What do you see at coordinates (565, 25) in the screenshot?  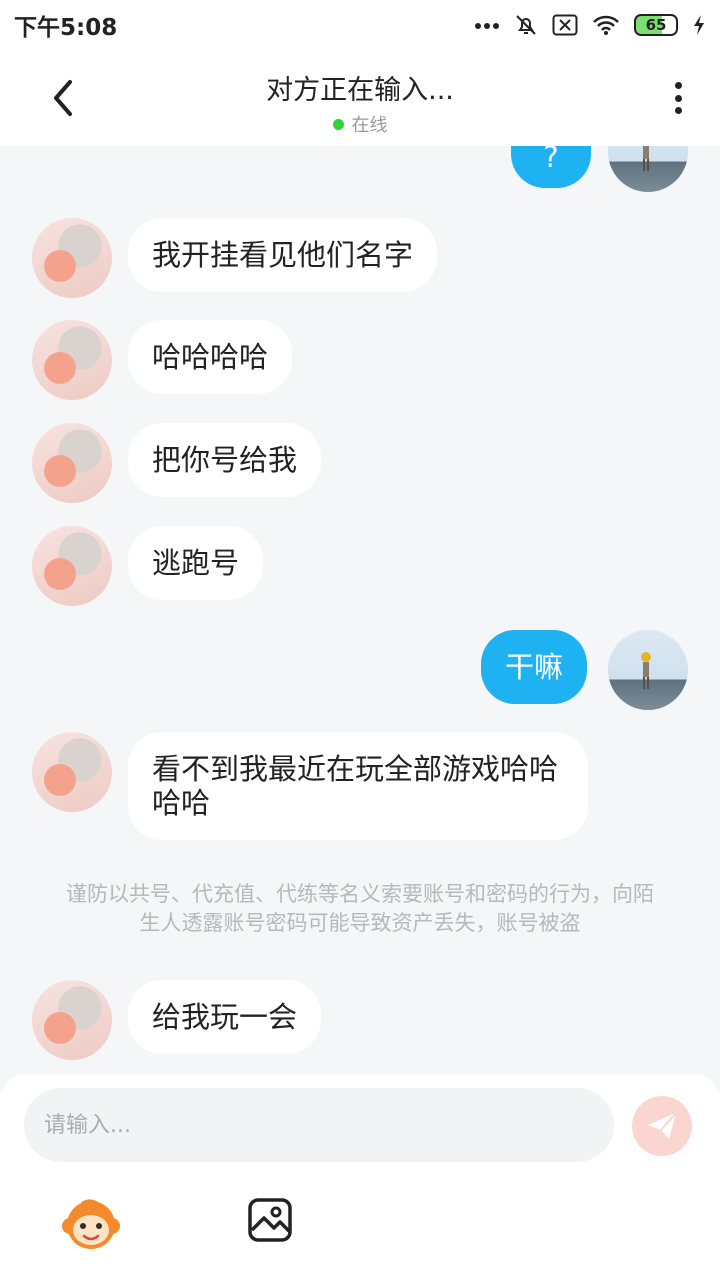 I see `sim-x-icon` at bounding box center [565, 25].